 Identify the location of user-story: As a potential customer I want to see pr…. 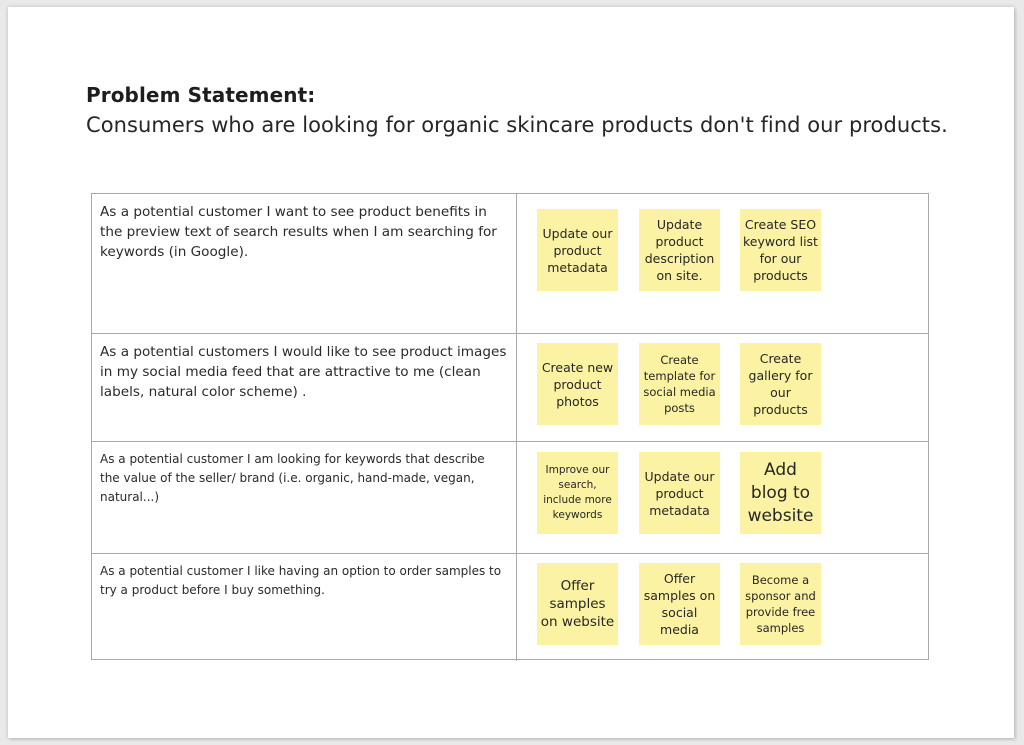
(304, 263).